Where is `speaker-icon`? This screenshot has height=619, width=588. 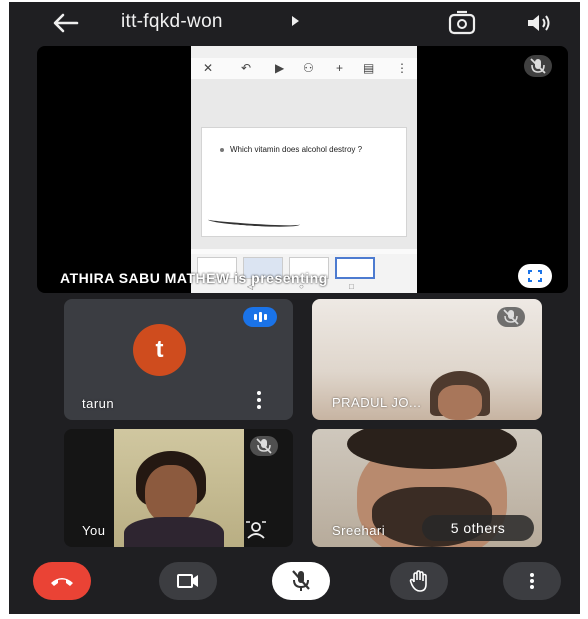
speaker-icon is located at coordinates (539, 23).